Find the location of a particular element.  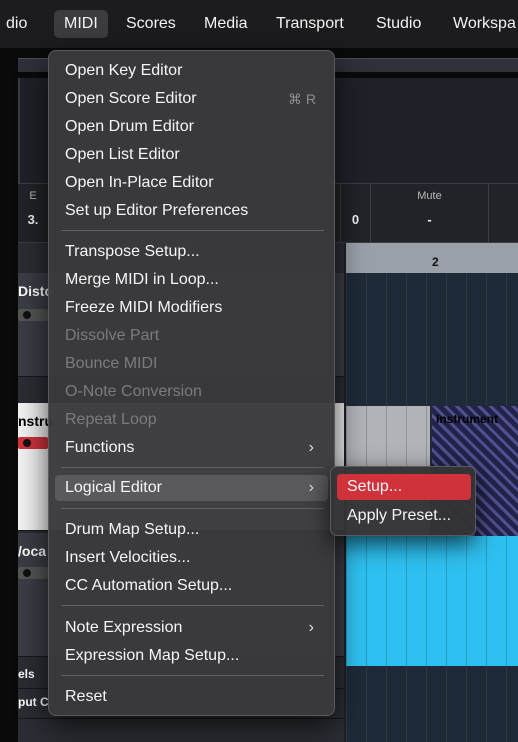

menu-item-label: Repeat Loop is located at coordinates (111, 419).